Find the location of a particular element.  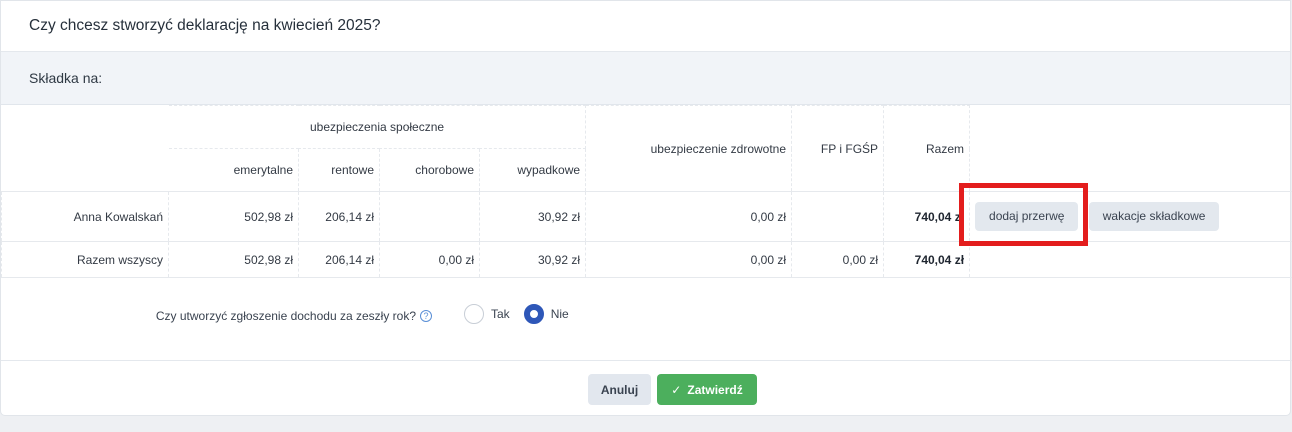

cancel-button: Anuluj is located at coordinates (619, 389).